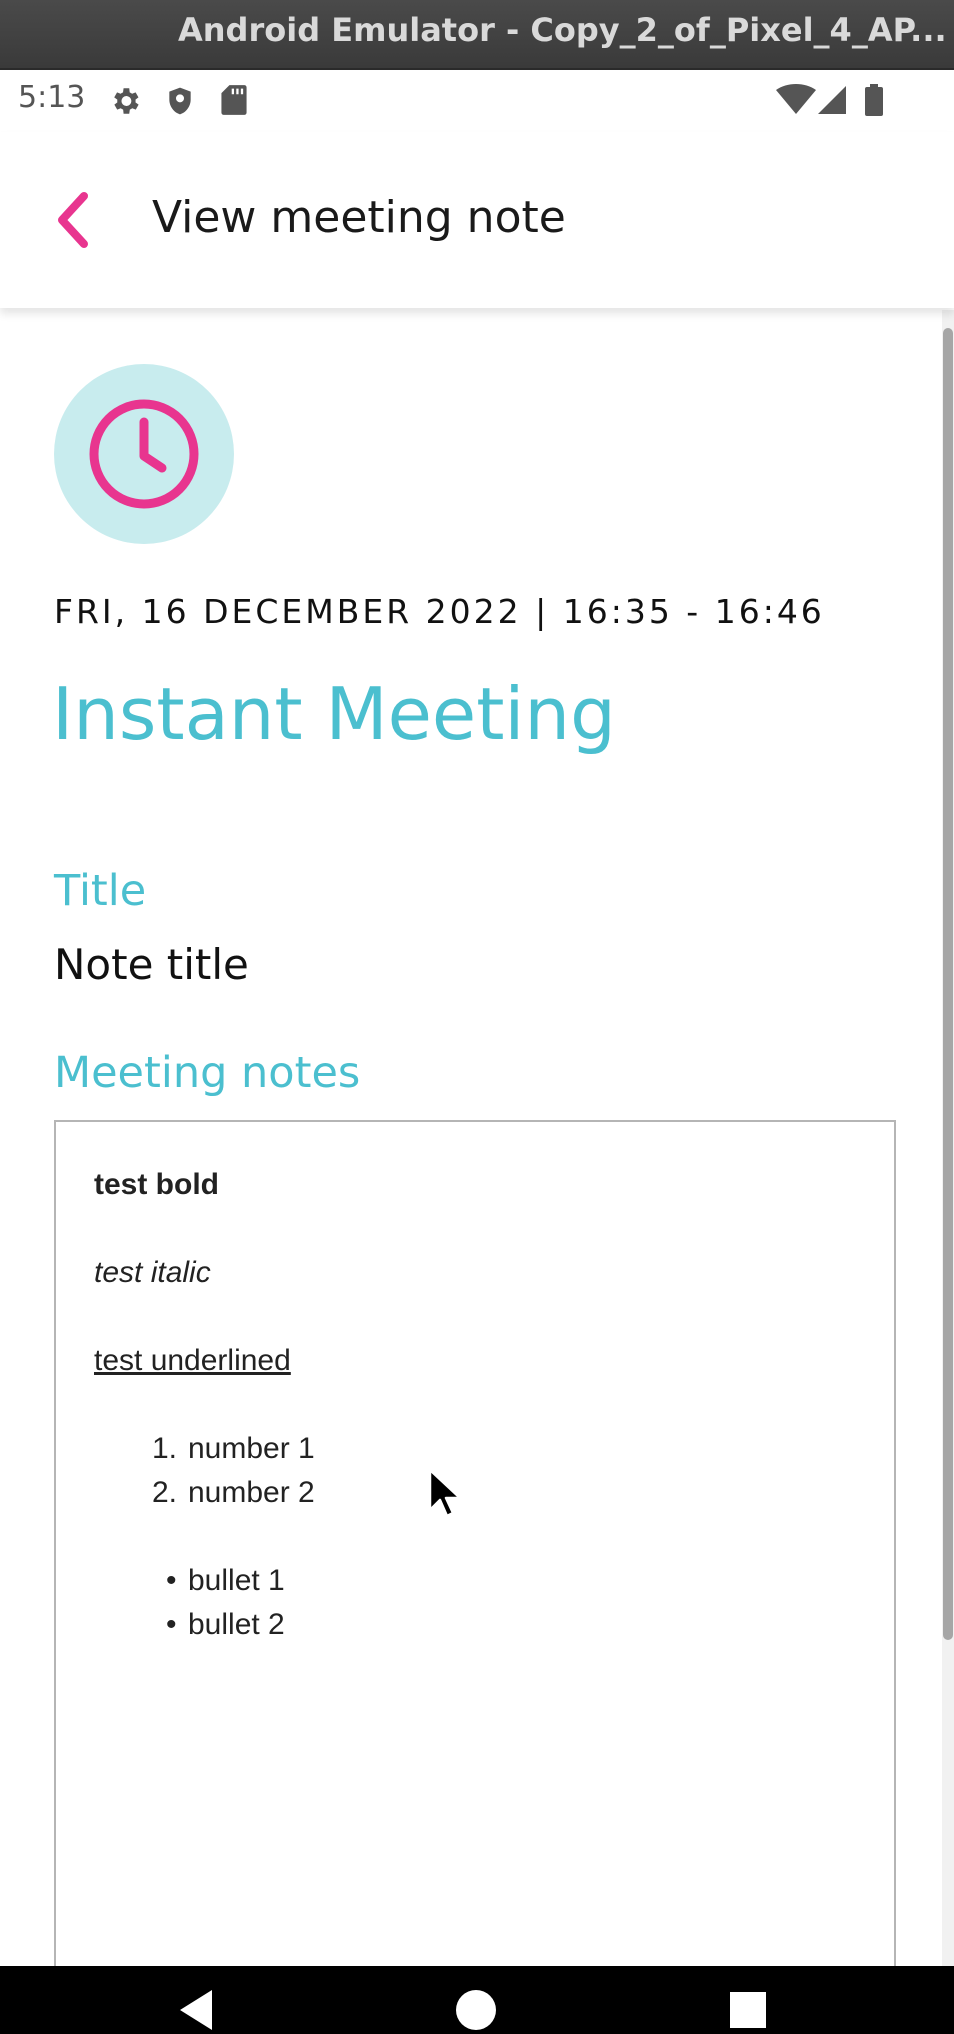  Describe the element at coordinates (165, 1492) in the screenshot. I see `list-number: 2.` at that location.